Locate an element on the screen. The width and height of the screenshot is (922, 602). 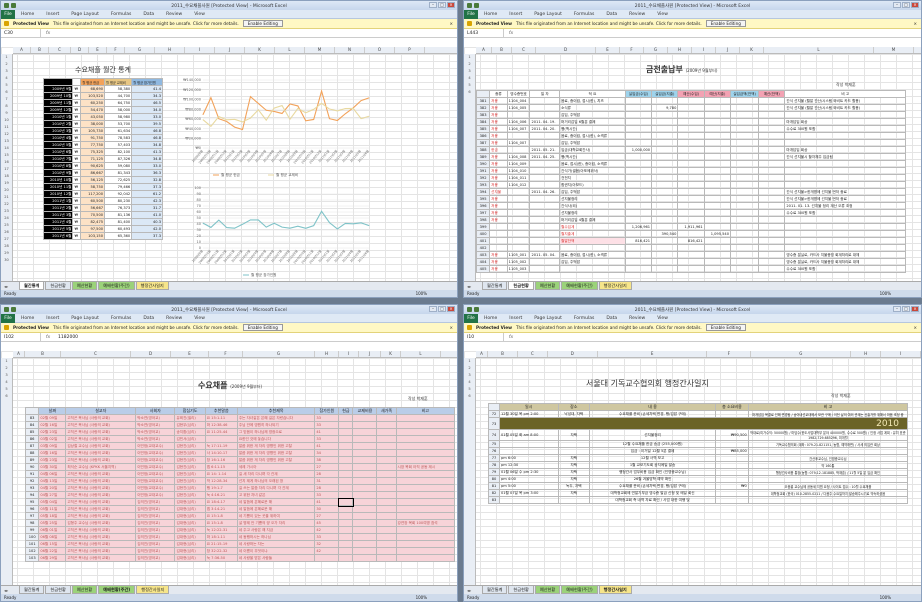
row-number: 26 is located at coordinates (6, 232).